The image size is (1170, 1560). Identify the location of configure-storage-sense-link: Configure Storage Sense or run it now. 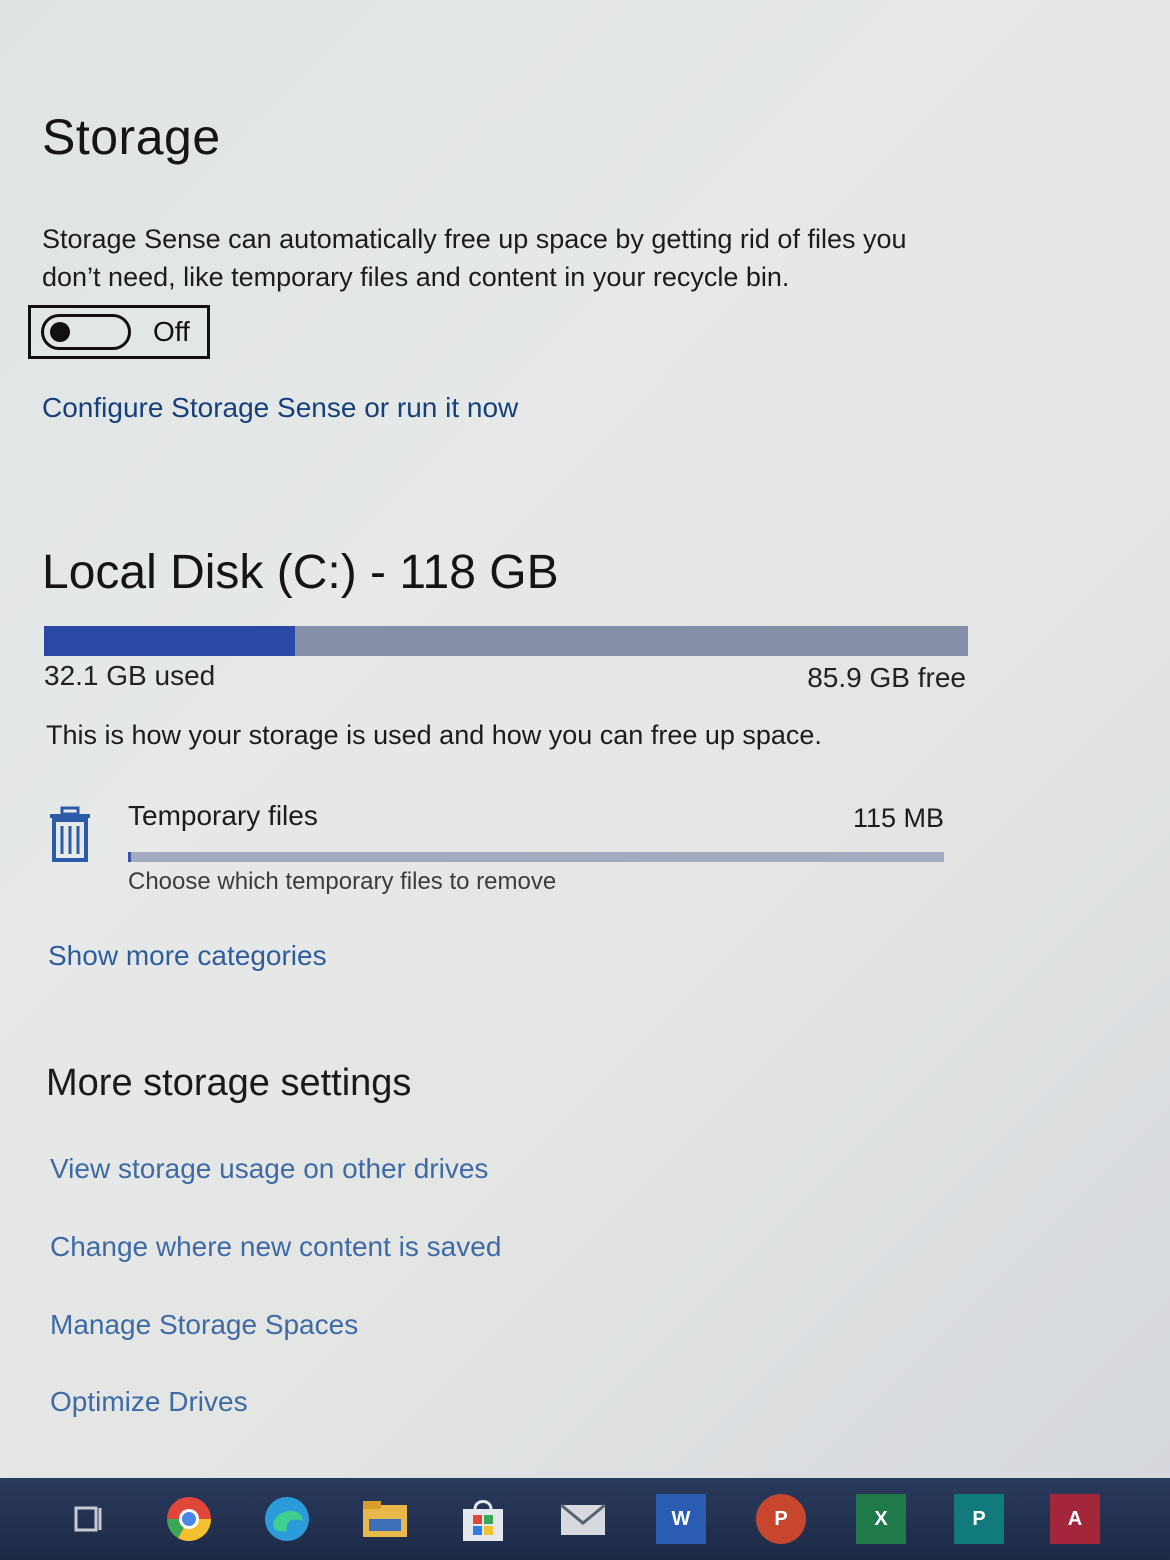
(280, 408).